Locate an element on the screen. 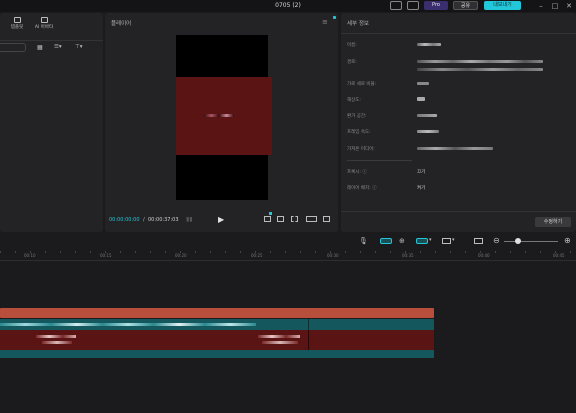  detail-label: 경로: is located at coordinates (352, 62).